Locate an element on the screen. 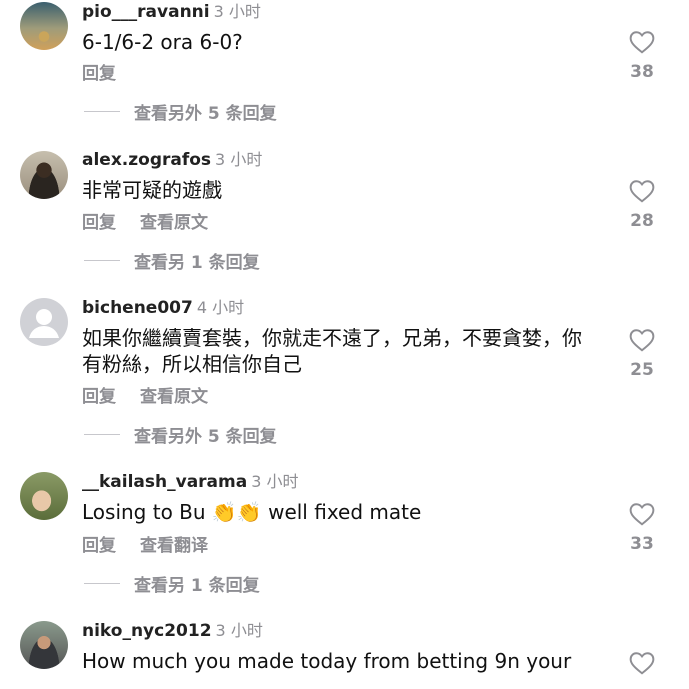 This screenshot has height=689, width=689. default-avatar-icon is located at coordinates (44, 323).